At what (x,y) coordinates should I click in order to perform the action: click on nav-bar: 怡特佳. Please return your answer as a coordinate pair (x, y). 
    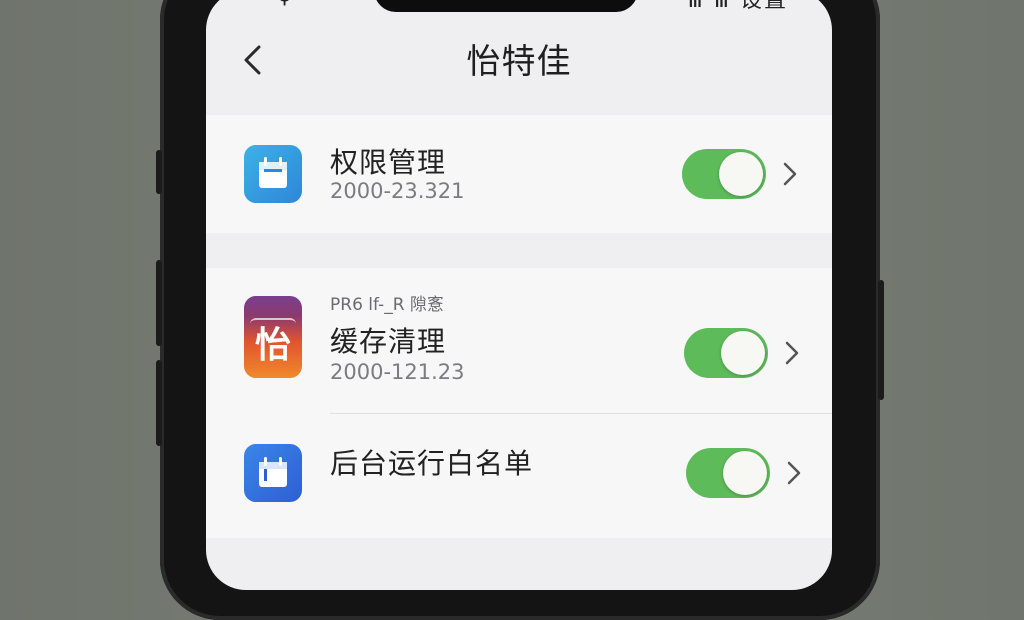
    Looking at the image, I should click on (519, 60).